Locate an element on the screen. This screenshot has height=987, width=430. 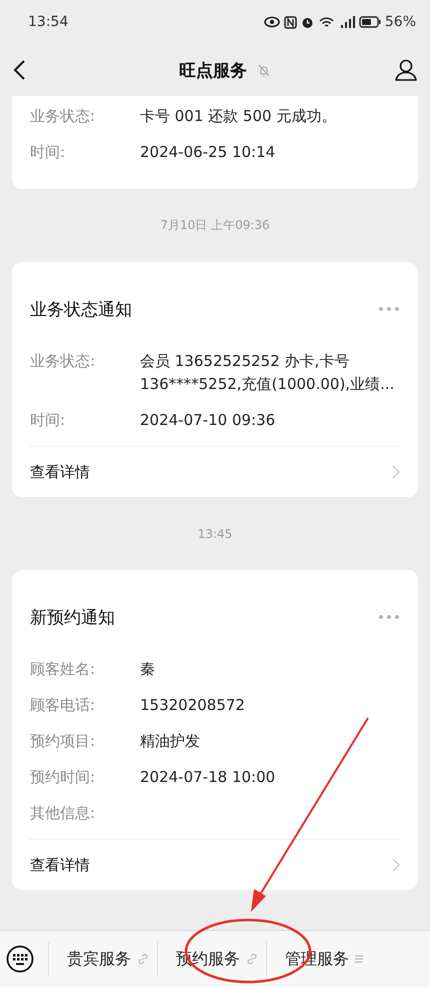
clock-time: 13:54 is located at coordinates (48, 22).